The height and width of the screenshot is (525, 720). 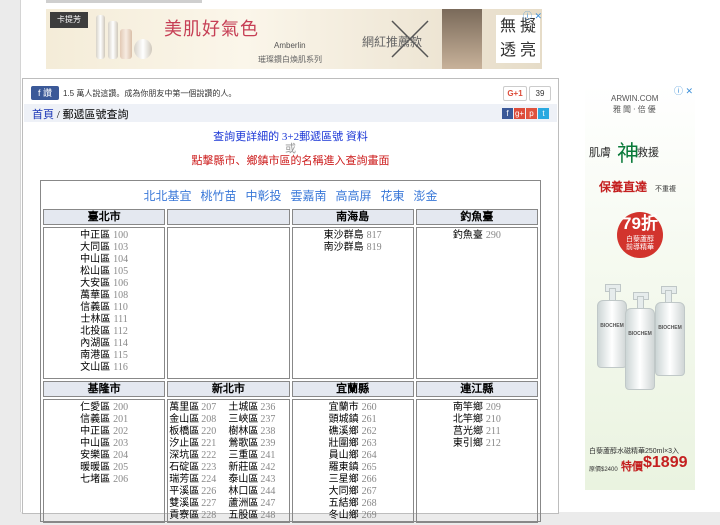 I want to click on district-name: 七堵區, so click(x=95, y=479).